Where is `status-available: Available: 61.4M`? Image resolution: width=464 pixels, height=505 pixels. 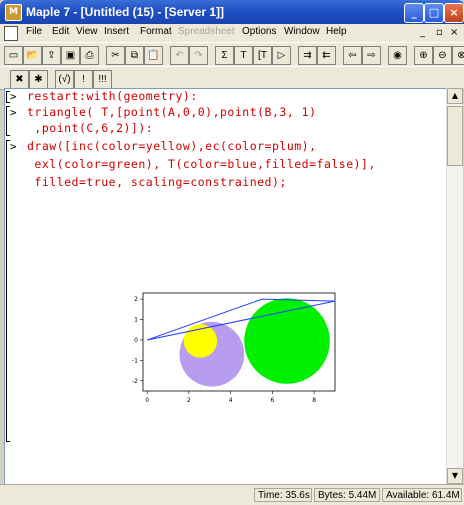
status-available: Available: 61.4M is located at coordinates (422, 495).